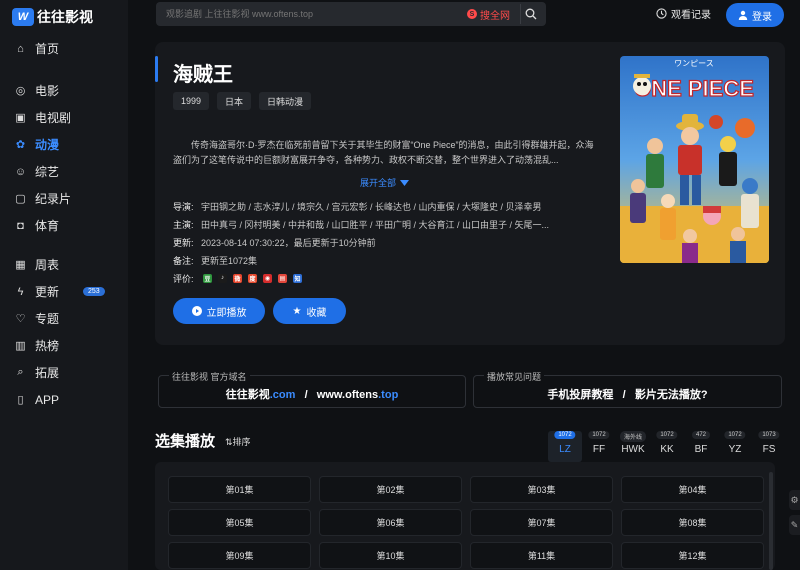 This screenshot has height=570, width=800. I want to click on zhihu-icon: 知, so click(297, 278).